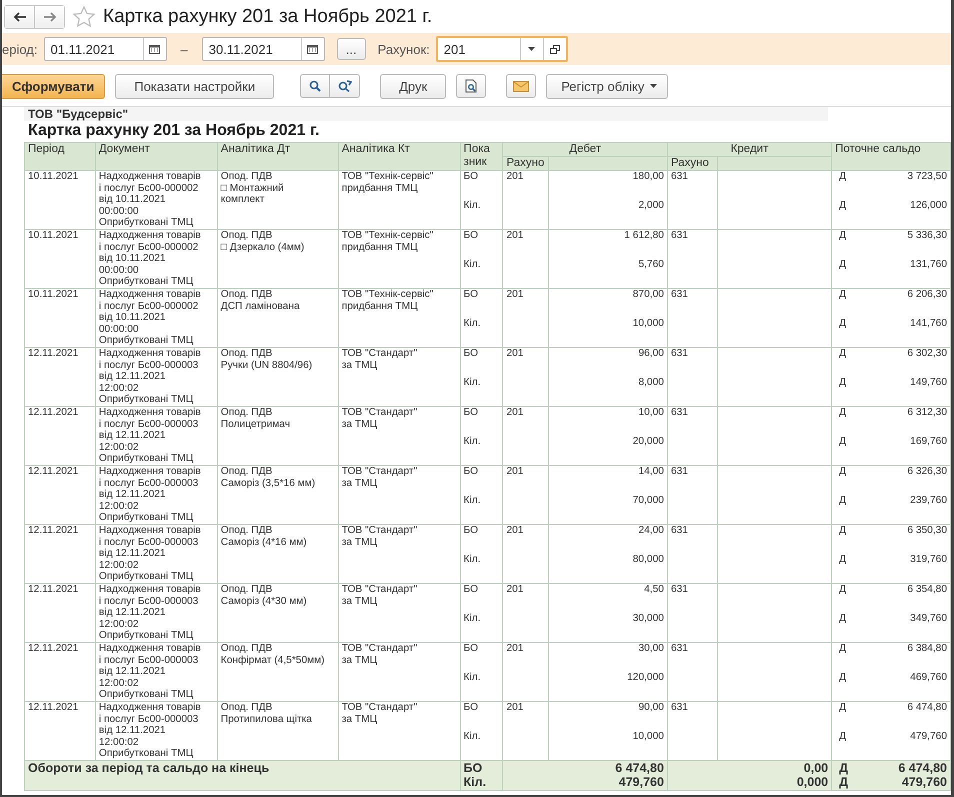 The width and height of the screenshot is (954, 797). Describe the element at coordinates (650, 472) in the screenshot. I see `table-cell-text: 14,00` at that location.